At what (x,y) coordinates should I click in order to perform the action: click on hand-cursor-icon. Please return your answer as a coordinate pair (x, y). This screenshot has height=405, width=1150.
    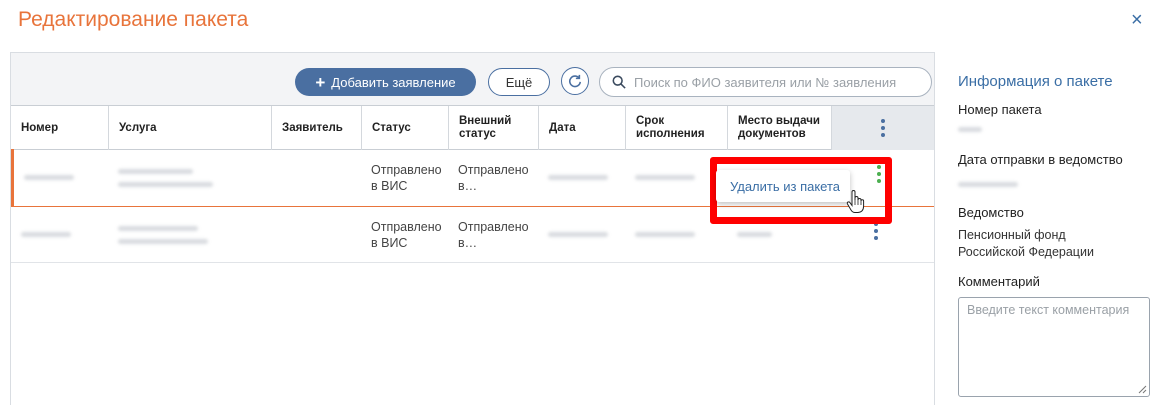
    Looking at the image, I should click on (855, 201).